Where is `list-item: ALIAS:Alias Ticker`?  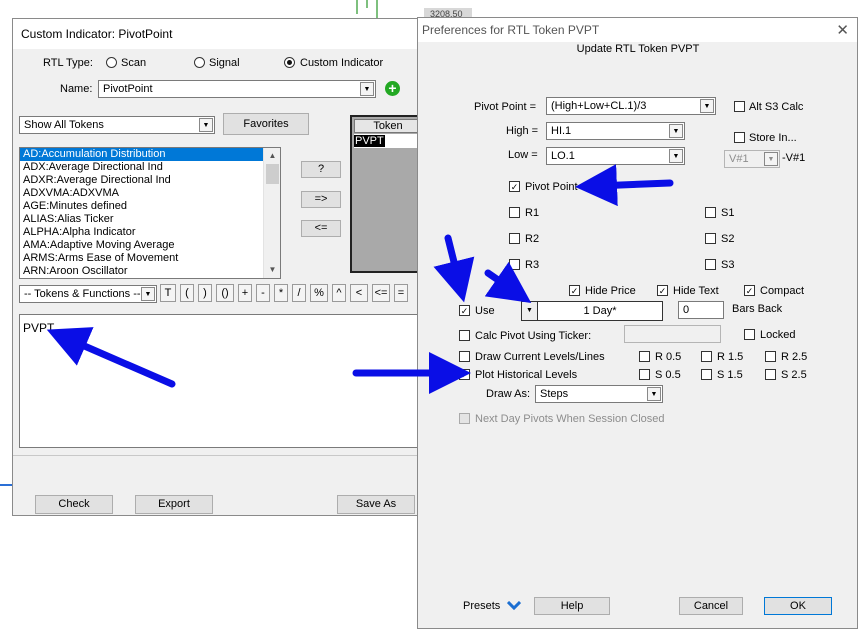
list-item: ALIAS:Alias Ticker is located at coordinates (150, 219).